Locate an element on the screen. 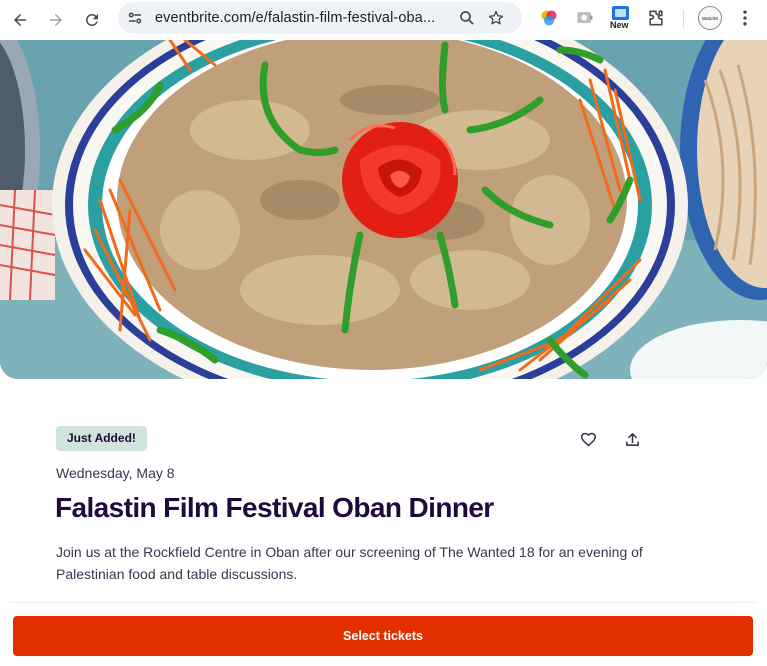 This screenshot has width=767, height=666. event-title: Falastin Film Festival Oban Dinner is located at coordinates (274, 507).